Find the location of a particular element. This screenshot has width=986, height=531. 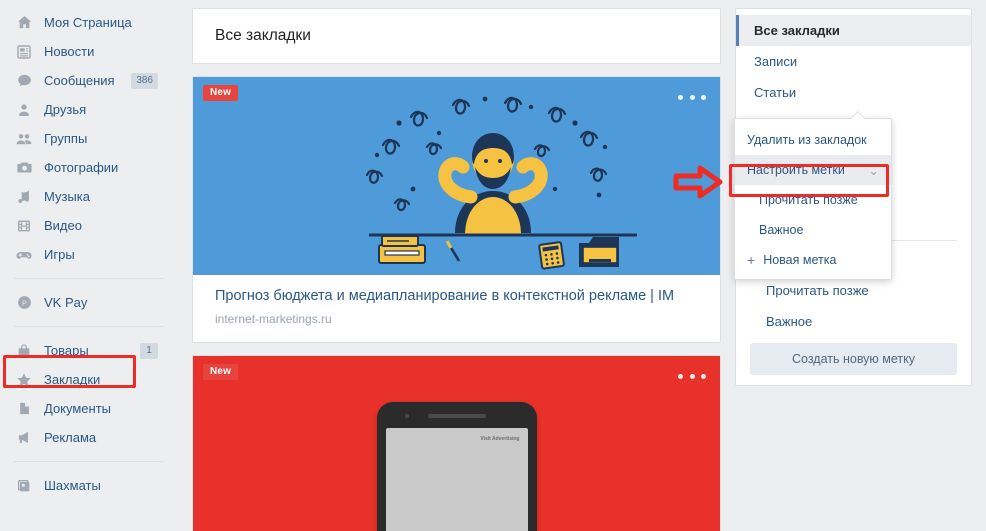

illustration-stressed-man is located at coordinates (501, 183).